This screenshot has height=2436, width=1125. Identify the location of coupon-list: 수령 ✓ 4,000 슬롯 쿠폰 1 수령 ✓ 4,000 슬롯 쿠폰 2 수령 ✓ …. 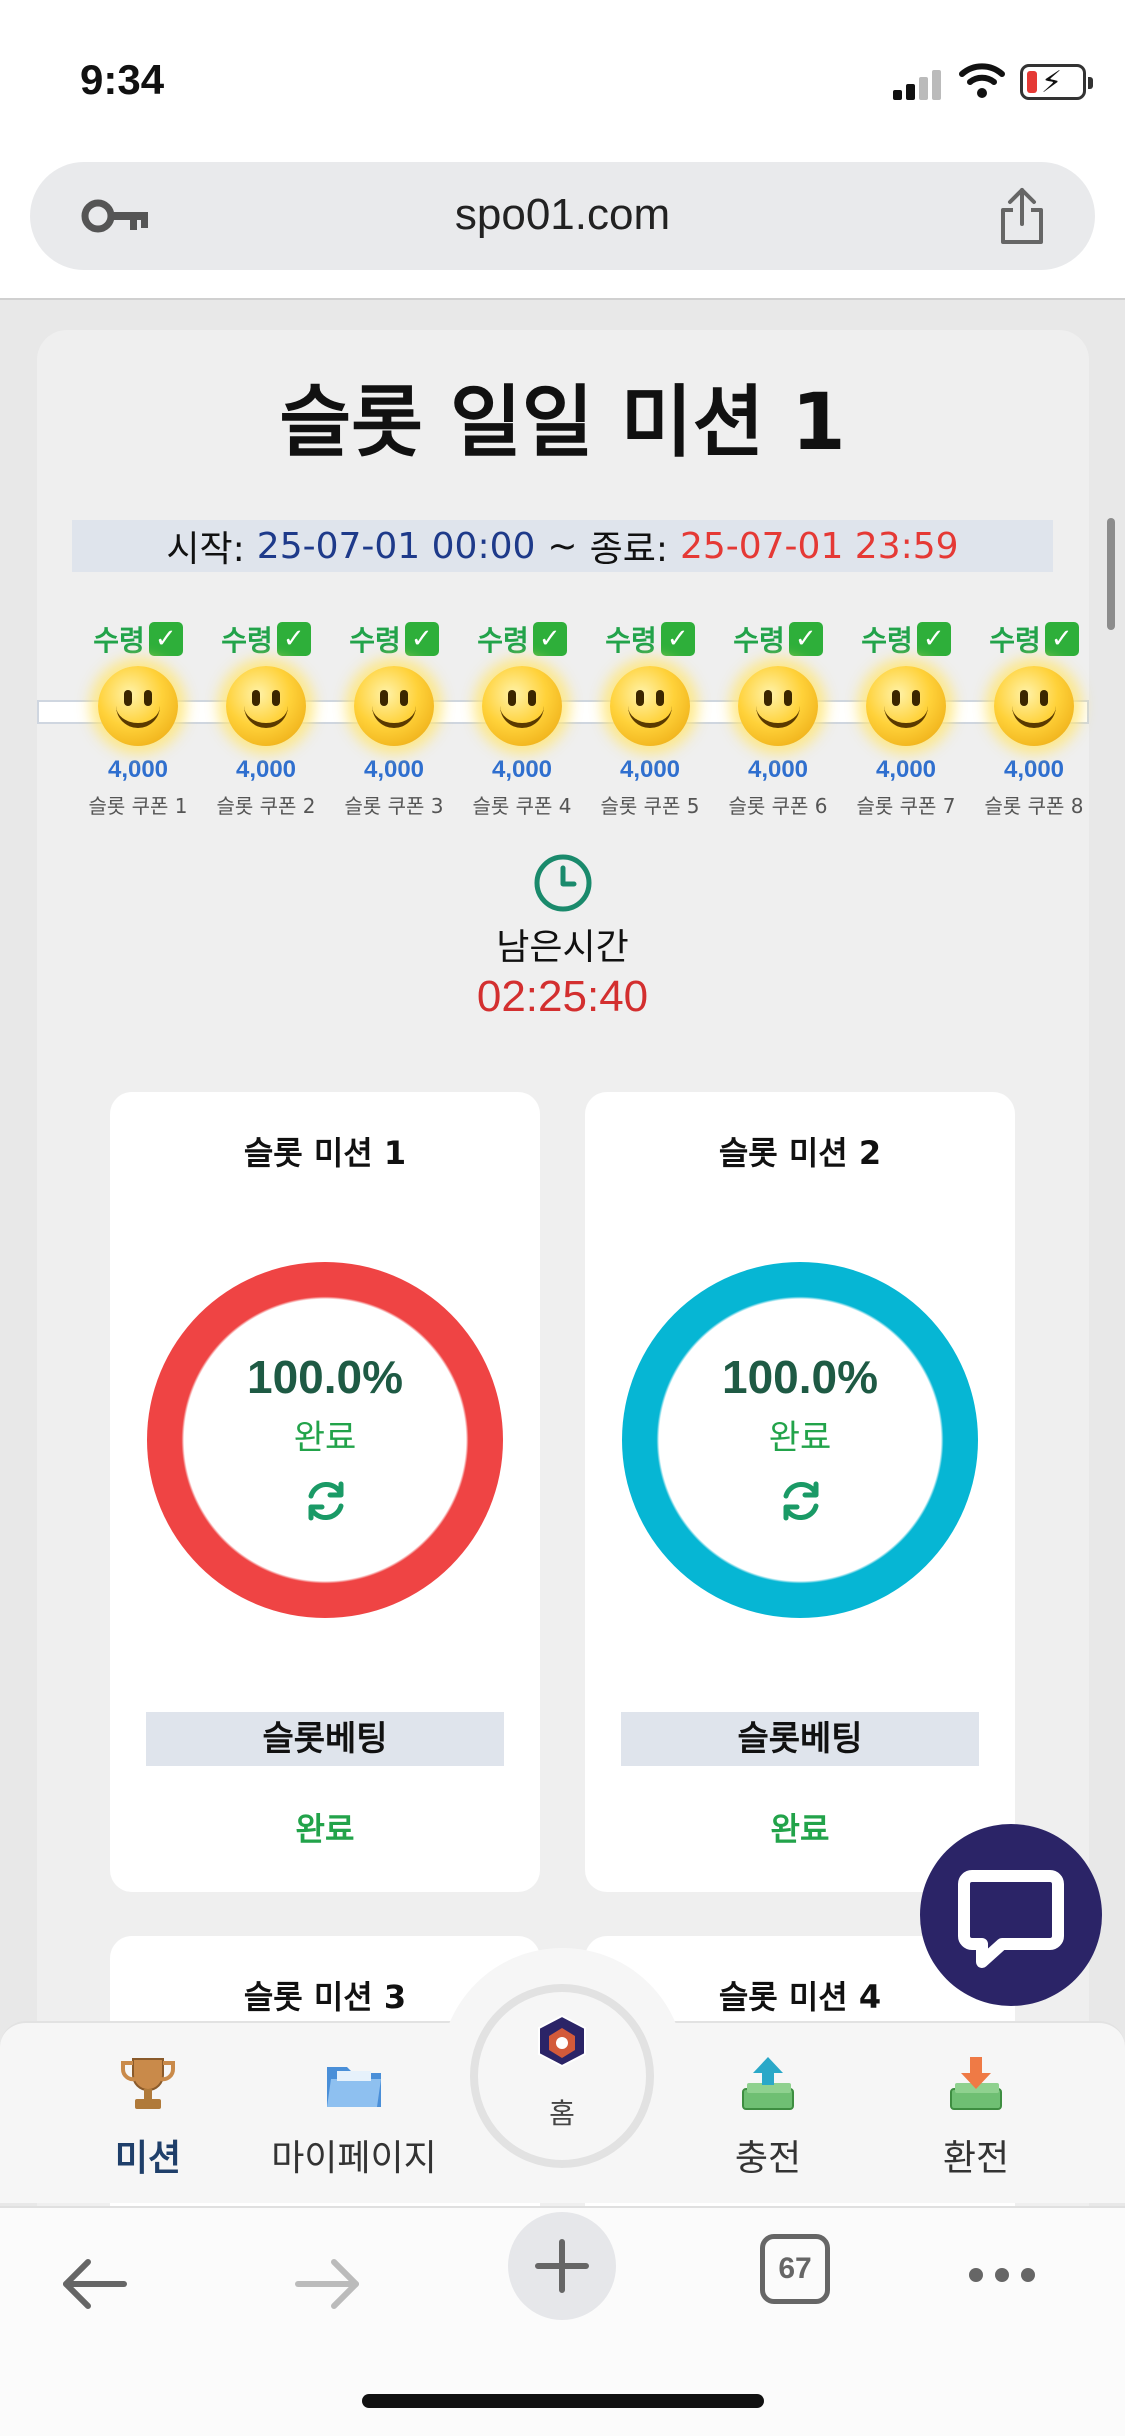
(584, 718).